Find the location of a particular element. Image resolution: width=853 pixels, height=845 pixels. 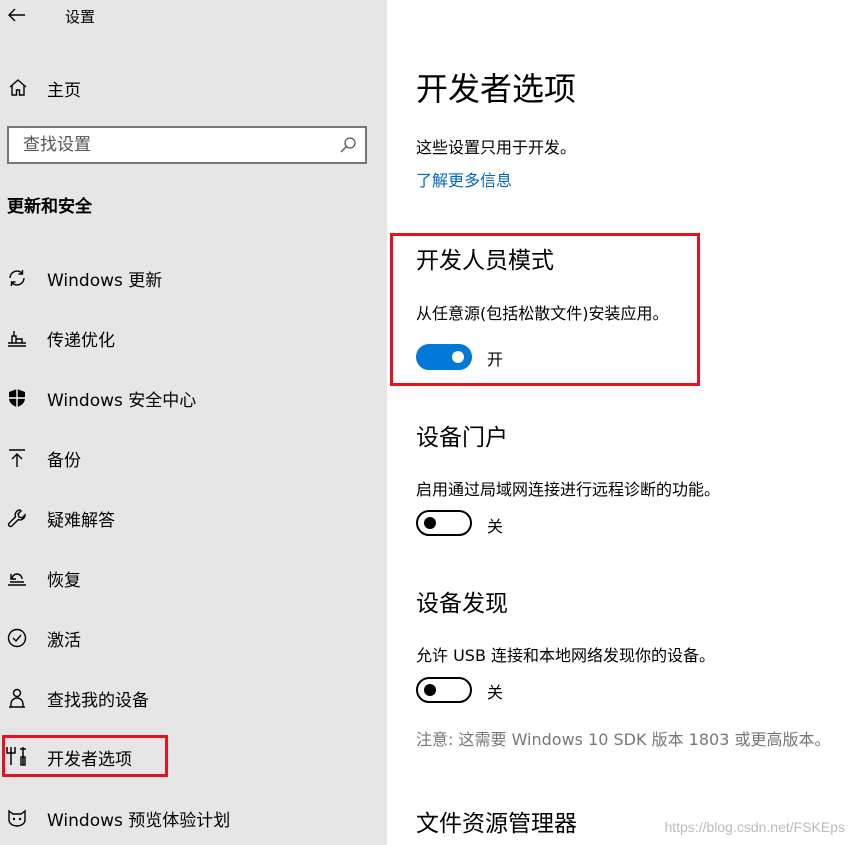

search-box is located at coordinates (187, 145).